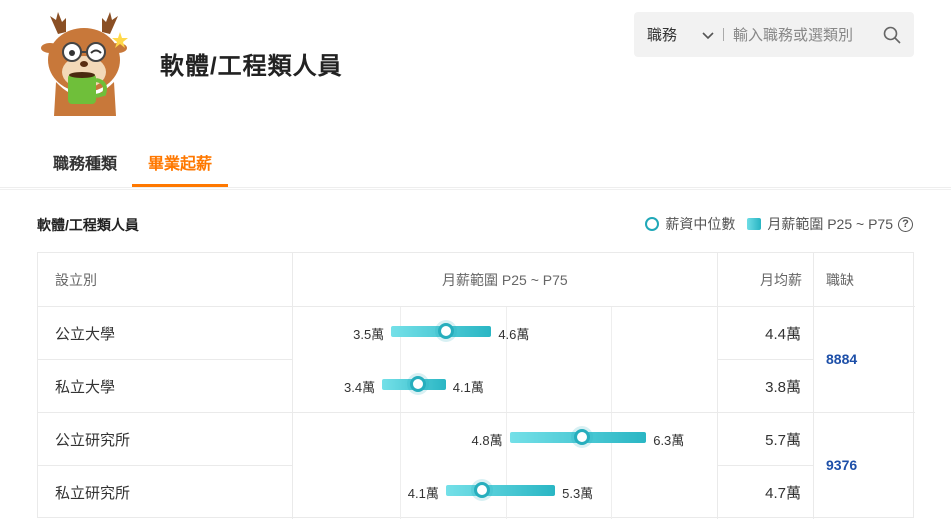 Image resolution: width=951 pixels, height=529 pixels. Describe the element at coordinates (180, 162) in the screenshot. I see `tab-starting-salary: 畢業起薪` at that location.